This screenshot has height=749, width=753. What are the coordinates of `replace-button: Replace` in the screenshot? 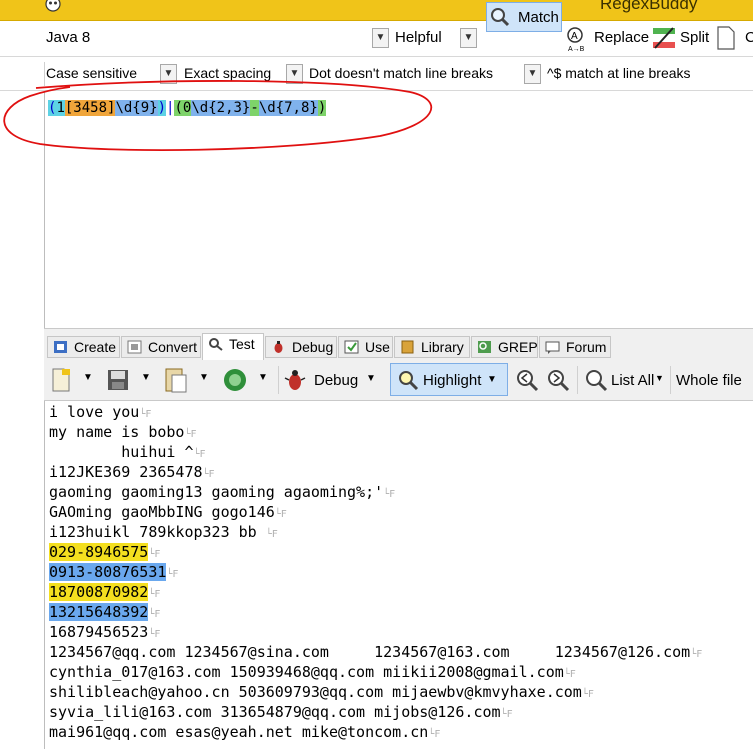 It's located at (621, 37).